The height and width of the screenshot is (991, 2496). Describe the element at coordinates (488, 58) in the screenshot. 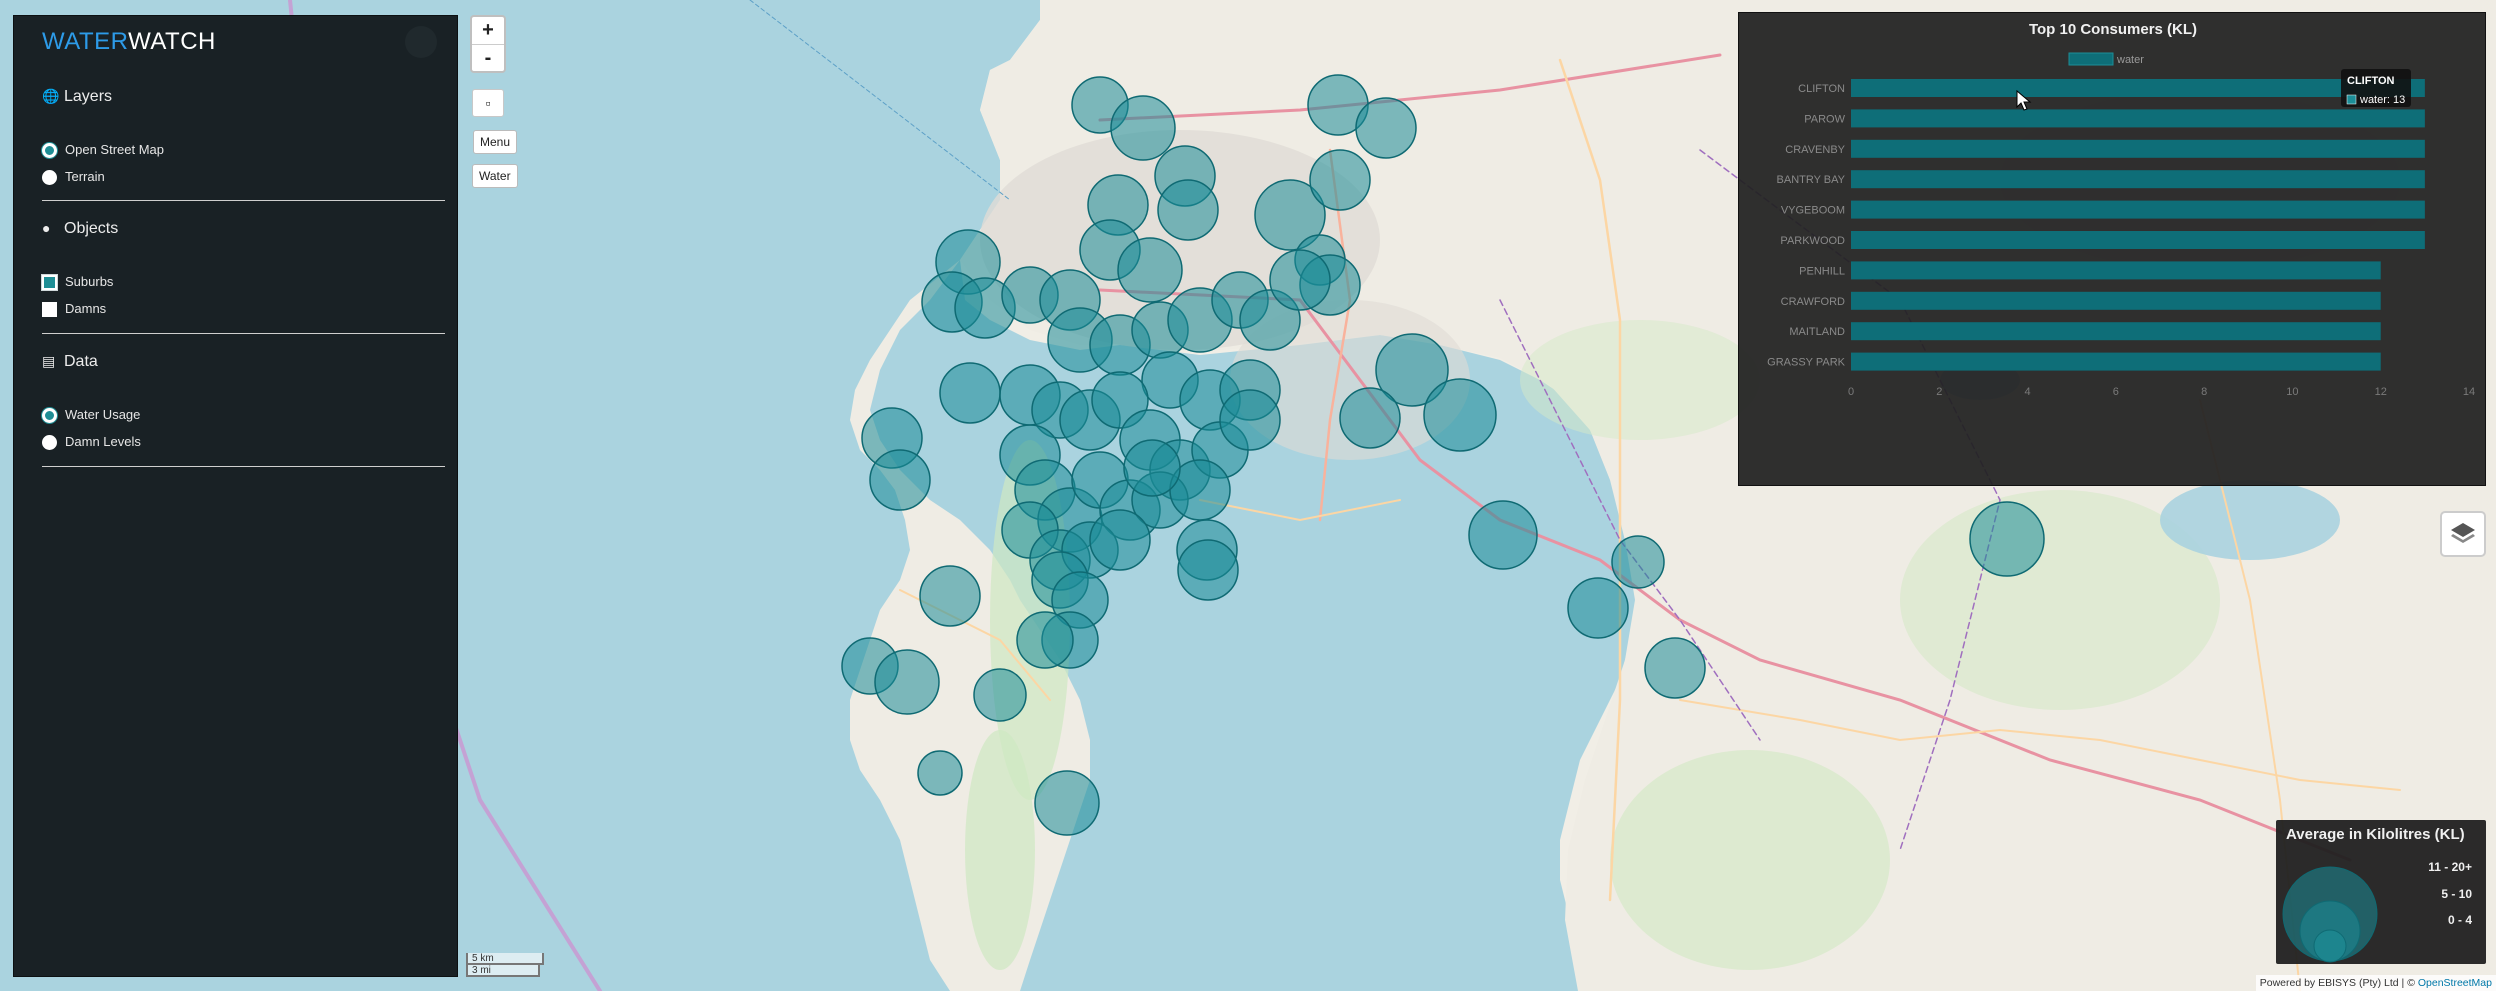

I see `zoom-out-button: -` at that location.